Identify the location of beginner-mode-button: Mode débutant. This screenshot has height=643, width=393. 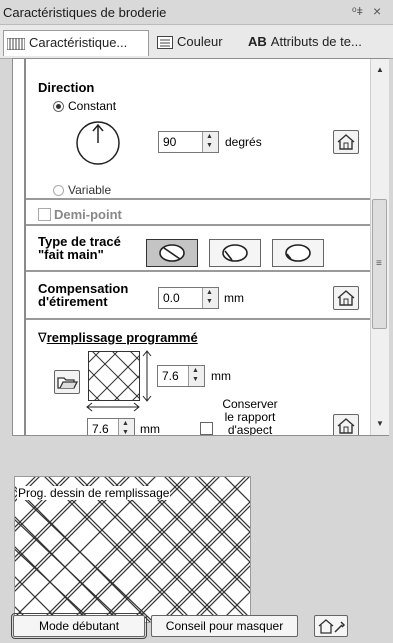
(79, 626).